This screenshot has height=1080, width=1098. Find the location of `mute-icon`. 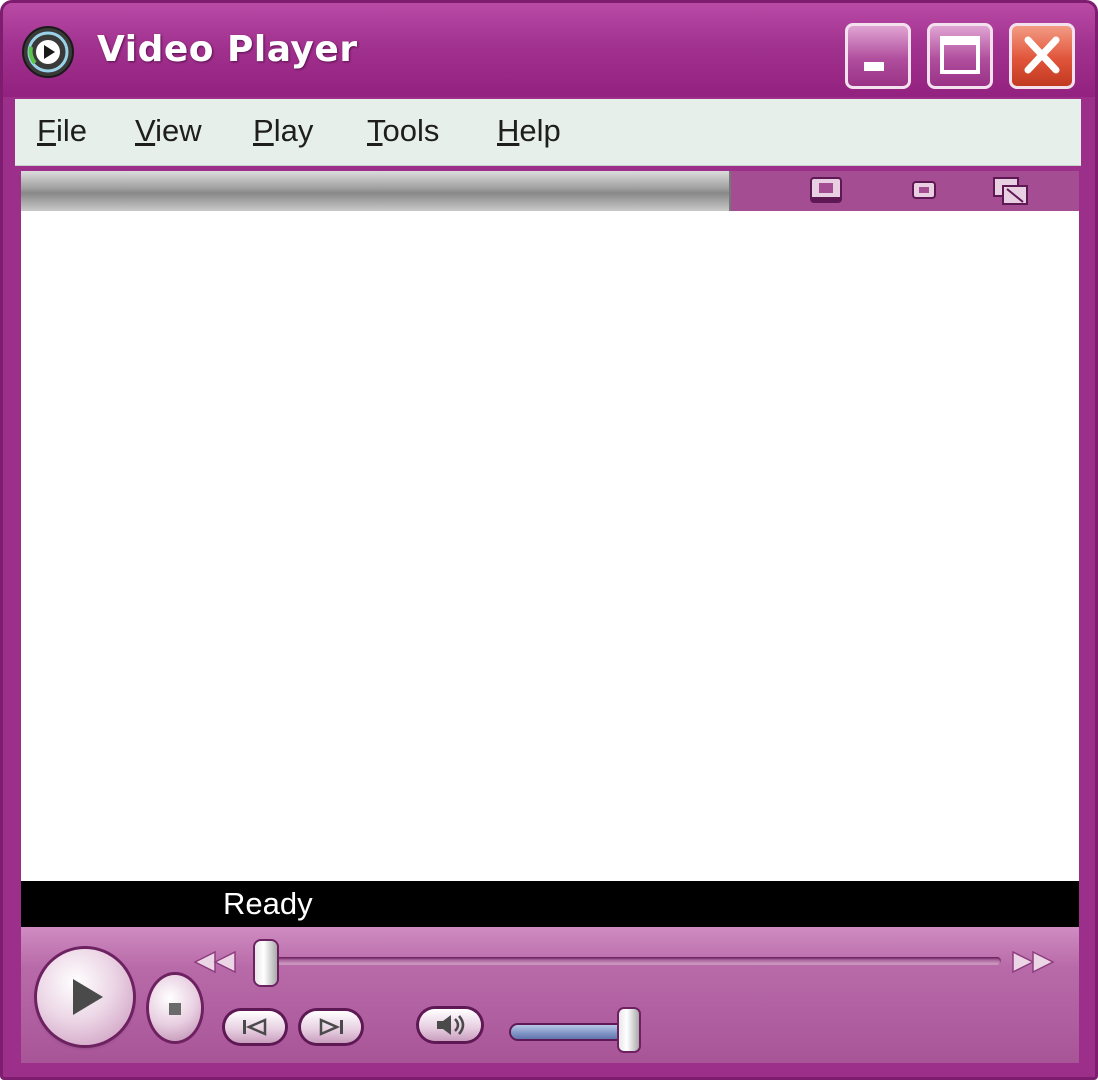

mute-icon is located at coordinates (451, 1025).